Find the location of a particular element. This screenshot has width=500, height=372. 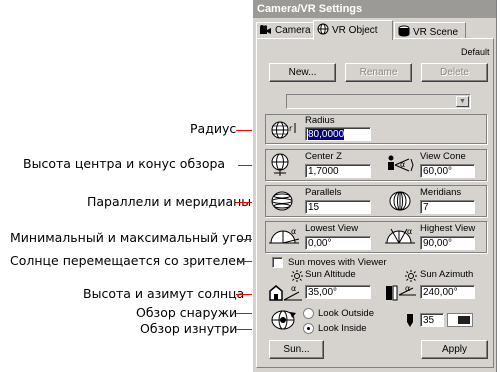

preset-dropdown: ▼ is located at coordinates (378, 101).